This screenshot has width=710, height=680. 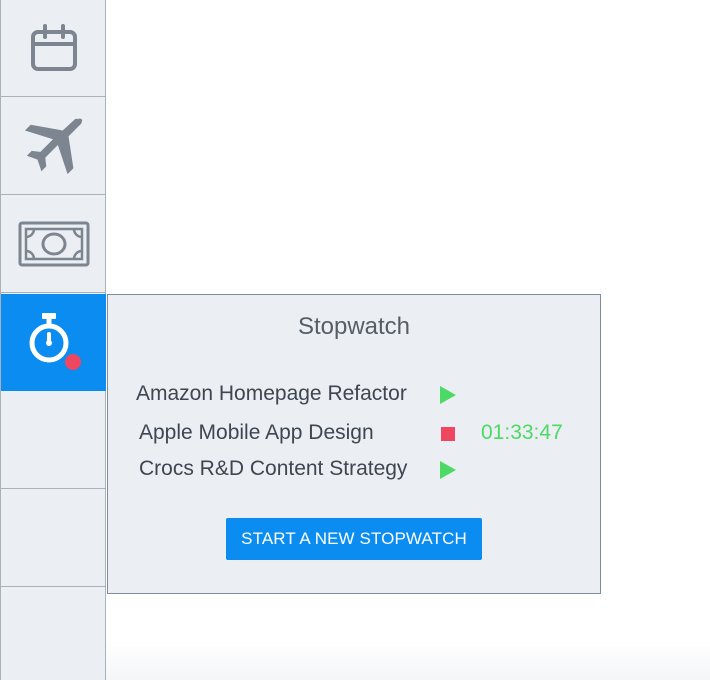 I want to click on calendar-icon, so click(x=53, y=47).